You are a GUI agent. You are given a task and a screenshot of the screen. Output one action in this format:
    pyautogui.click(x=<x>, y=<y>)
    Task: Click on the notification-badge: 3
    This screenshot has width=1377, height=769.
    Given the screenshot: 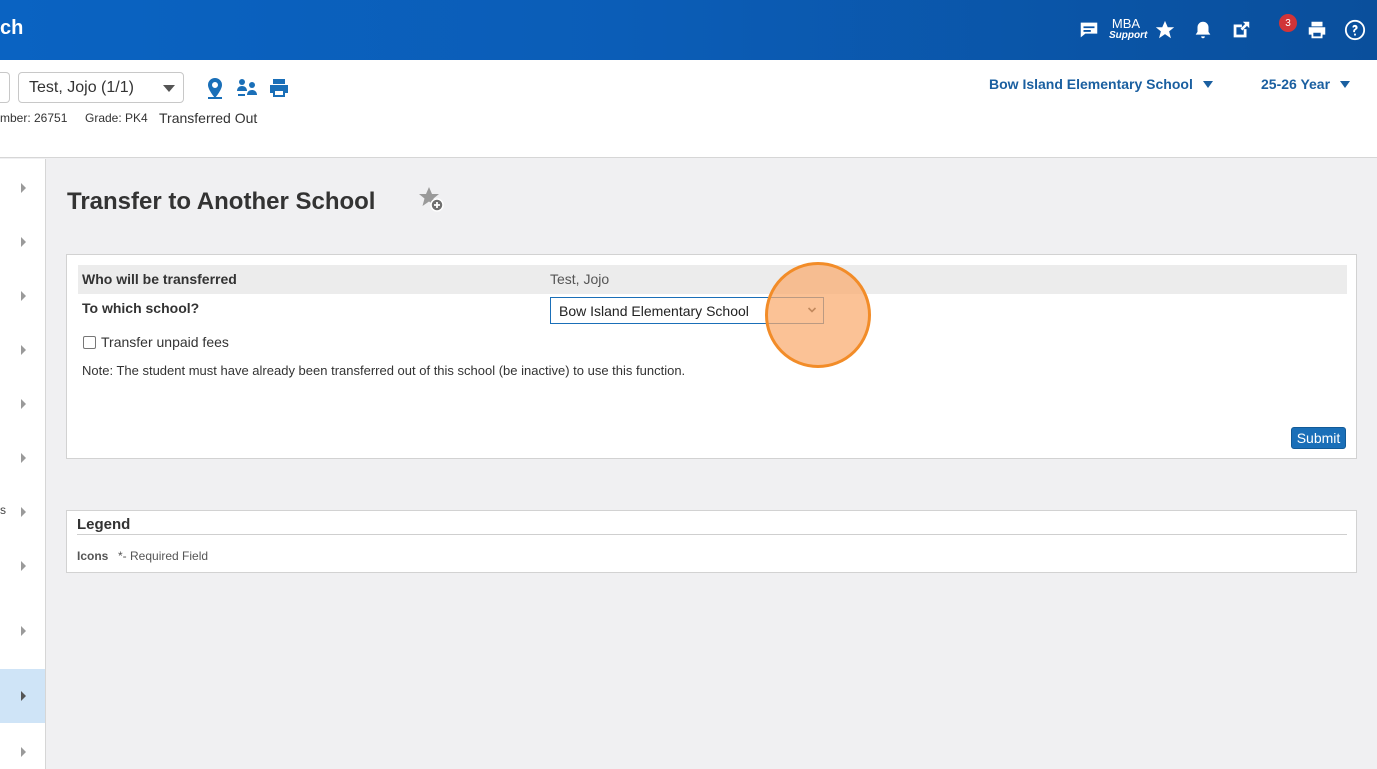 What is the action you would take?
    pyautogui.click(x=1288, y=23)
    